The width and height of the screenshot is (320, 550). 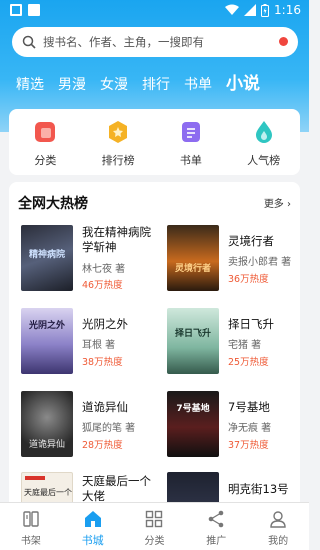 I want to click on shortcut-popularity: 人气榜, so click(x=263, y=142).